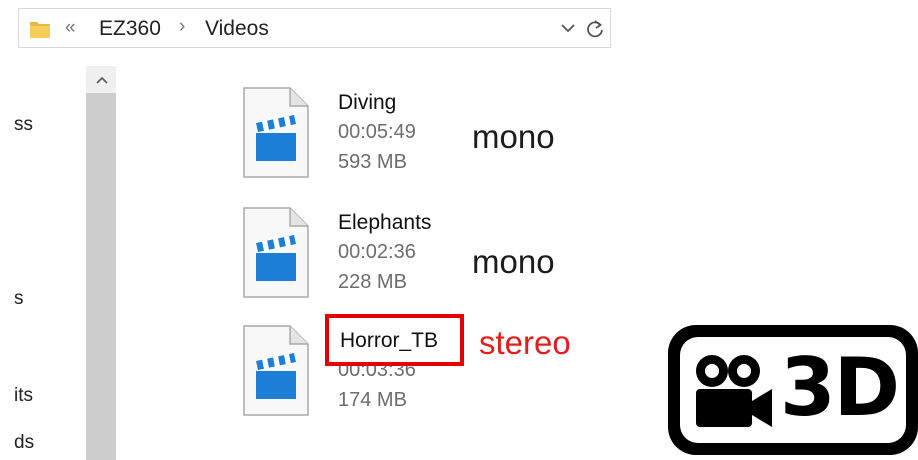  What do you see at coordinates (372, 162) in the screenshot?
I see `file-size: 593 MB` at bounding box center [372, 162].